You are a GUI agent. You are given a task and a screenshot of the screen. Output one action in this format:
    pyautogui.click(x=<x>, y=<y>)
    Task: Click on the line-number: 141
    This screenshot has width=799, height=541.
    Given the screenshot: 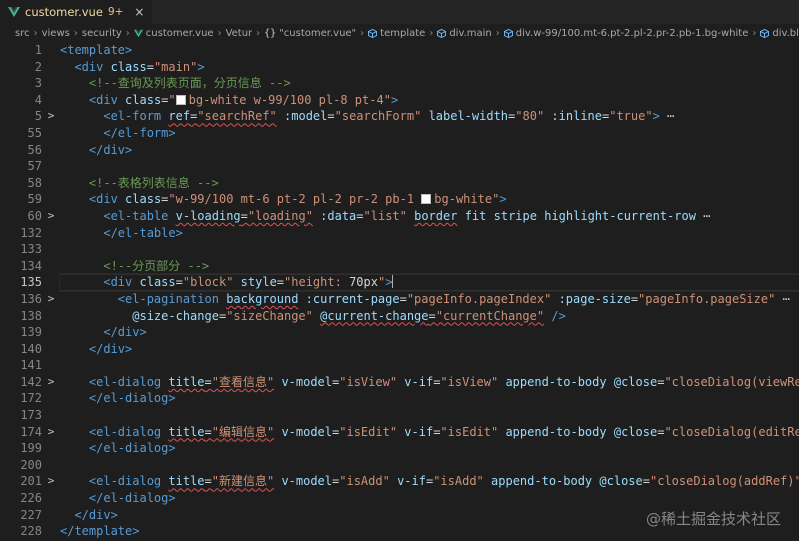 What is the action you would take?
    pyautogui.click(x=31, y=365)
    